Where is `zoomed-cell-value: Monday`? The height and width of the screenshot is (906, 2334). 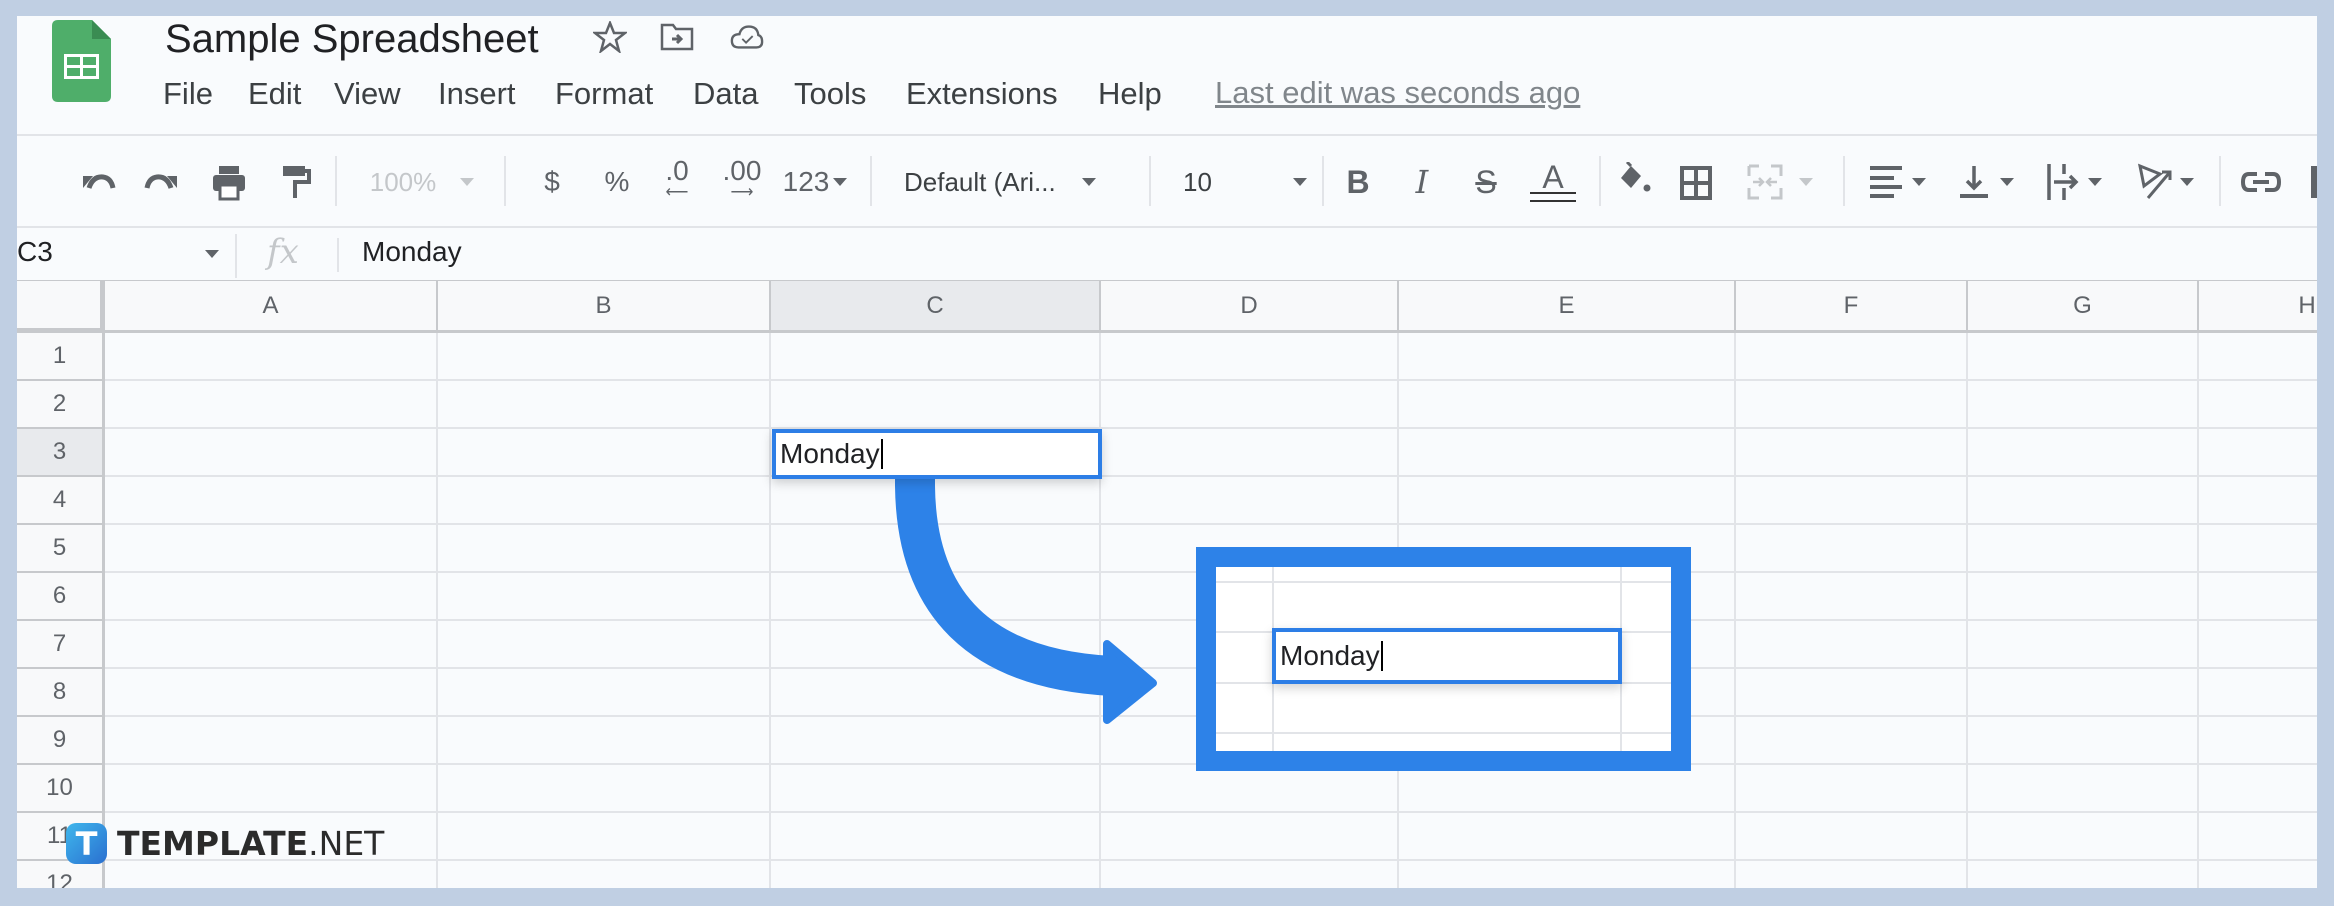 zoomed-cell-value: Monday is located at coordinates (1330, 655).